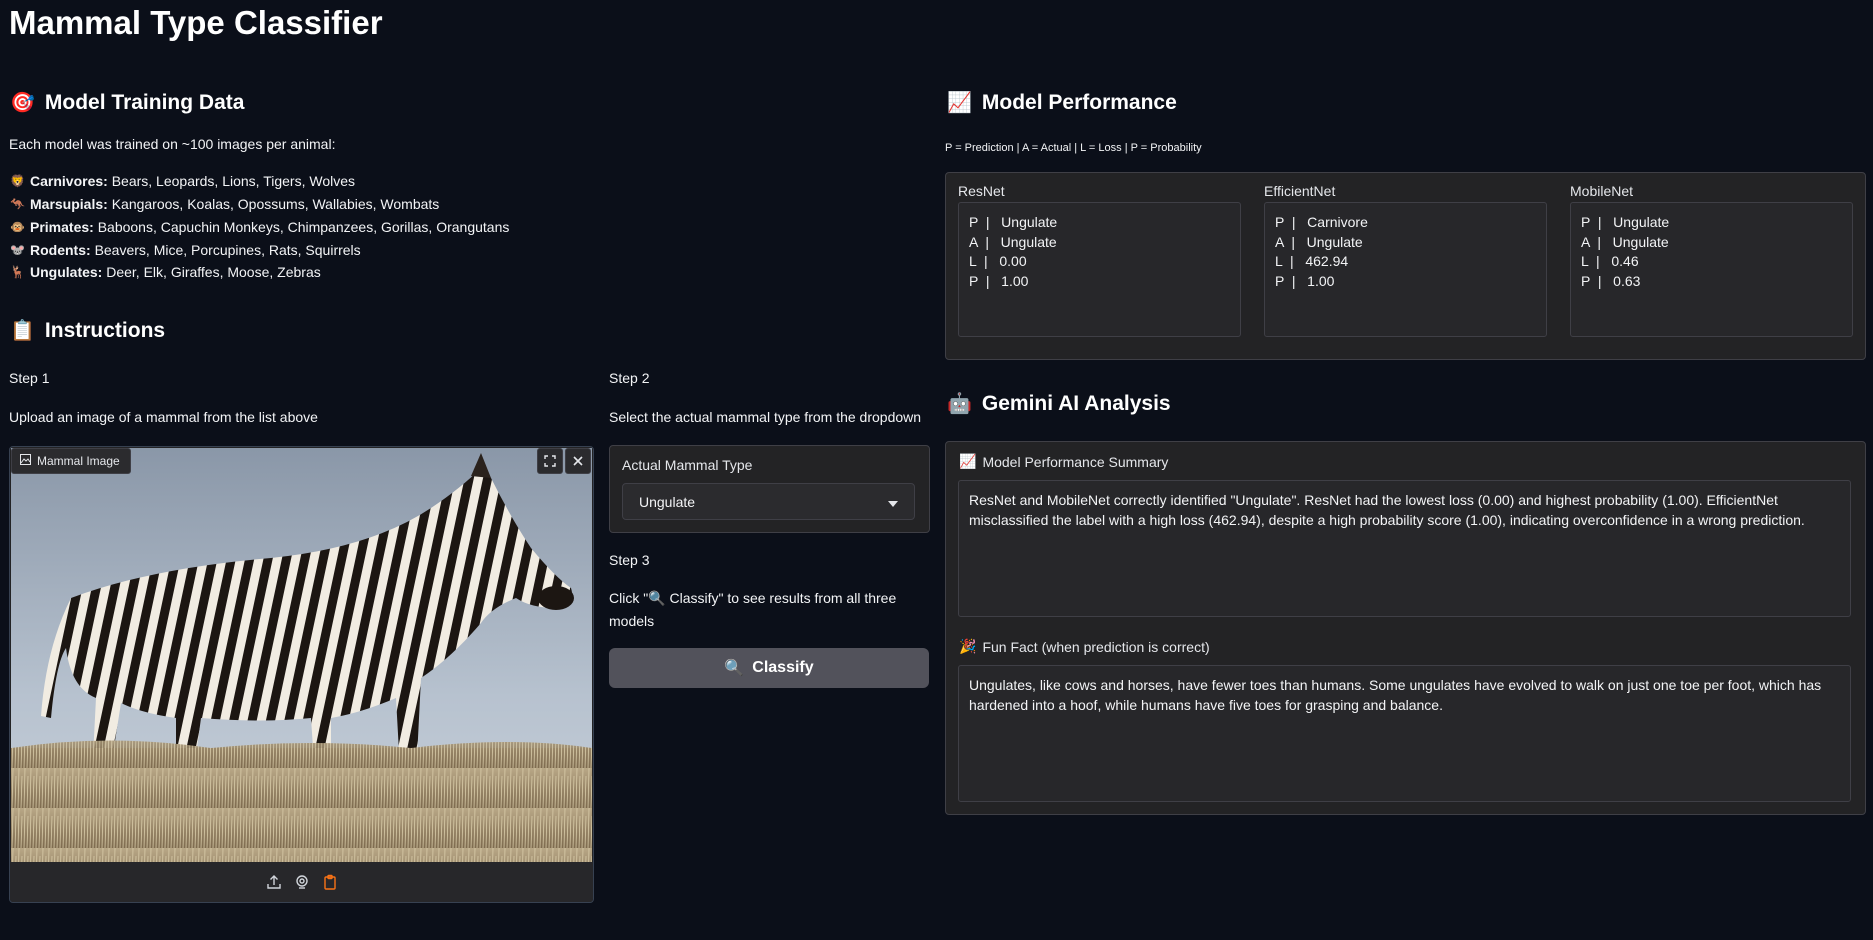  I want to click on performance-heading: 📈 Model Performance, so click(1062, 102).